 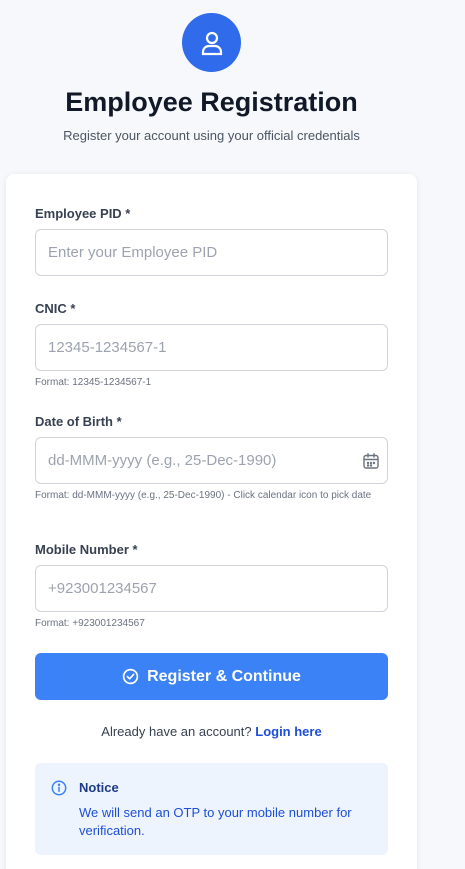 What do you see at coordinates (371, 461) in the screenshot?
I see `calendar-icon` at bounding box center [371, 461].